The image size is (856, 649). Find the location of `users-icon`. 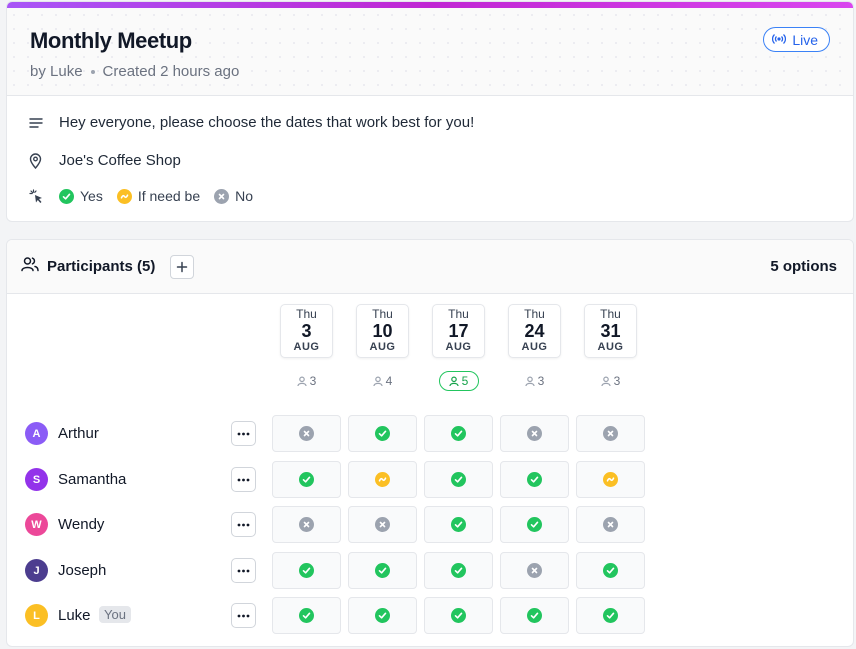

users-icon is located at coordinates (30, 266).